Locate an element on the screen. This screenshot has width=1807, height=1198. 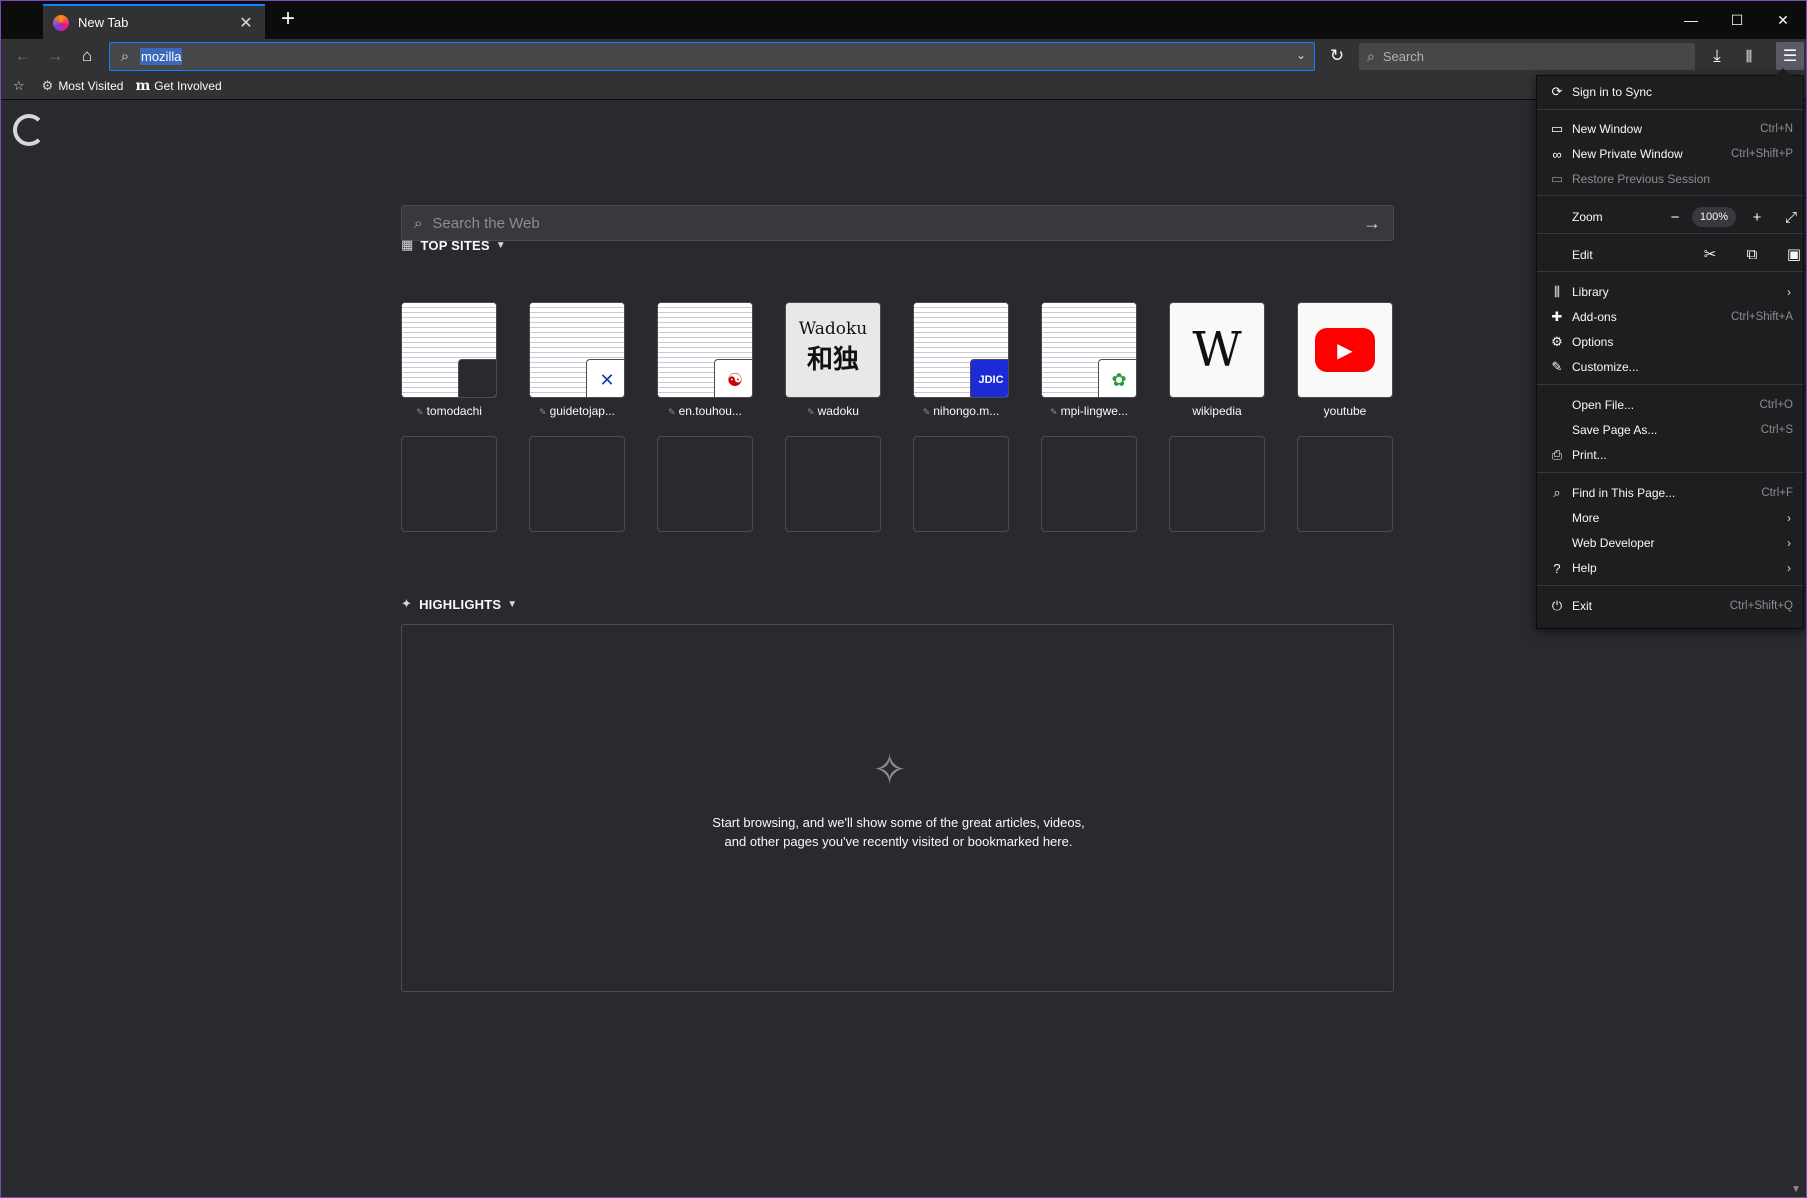
top-site-tile: W wikipedia is located at coordinates (1217, 360).